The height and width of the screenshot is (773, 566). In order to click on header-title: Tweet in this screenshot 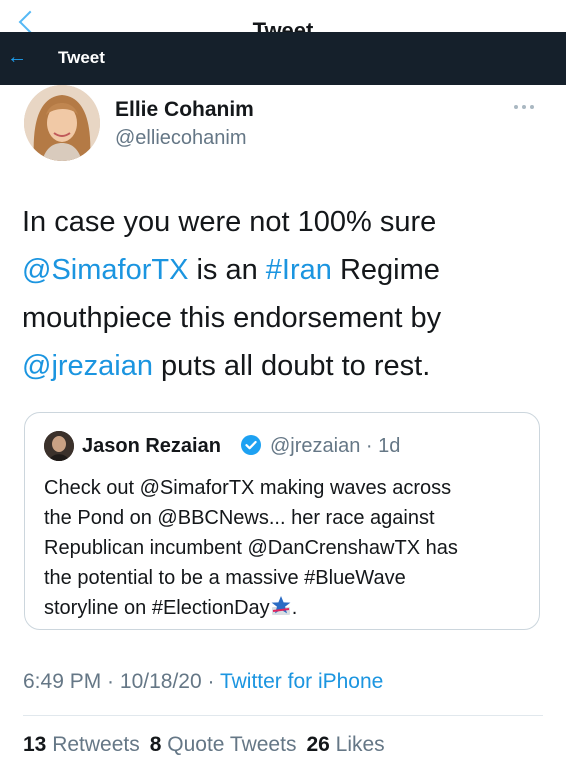, I will do `click(81, 57)`.